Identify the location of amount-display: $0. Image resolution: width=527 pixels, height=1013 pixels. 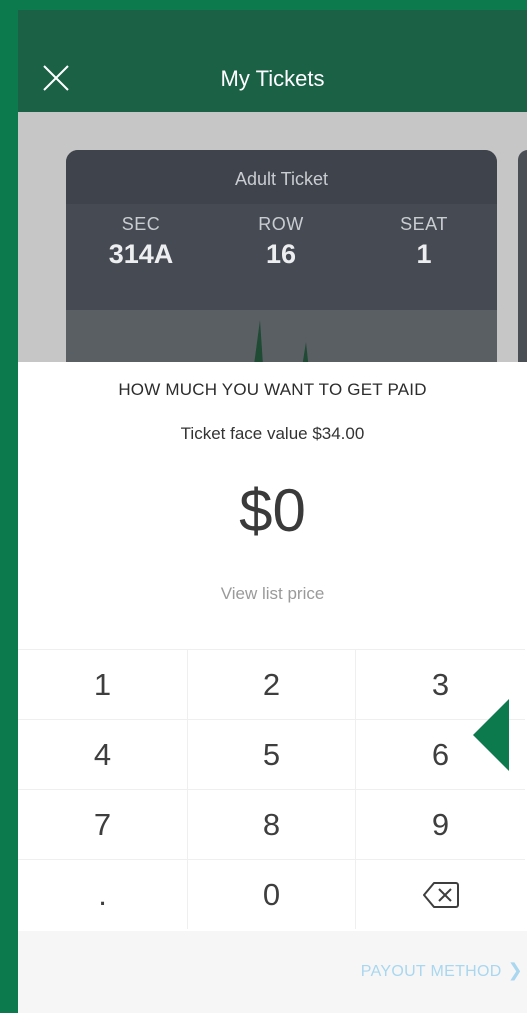
(272, 510).